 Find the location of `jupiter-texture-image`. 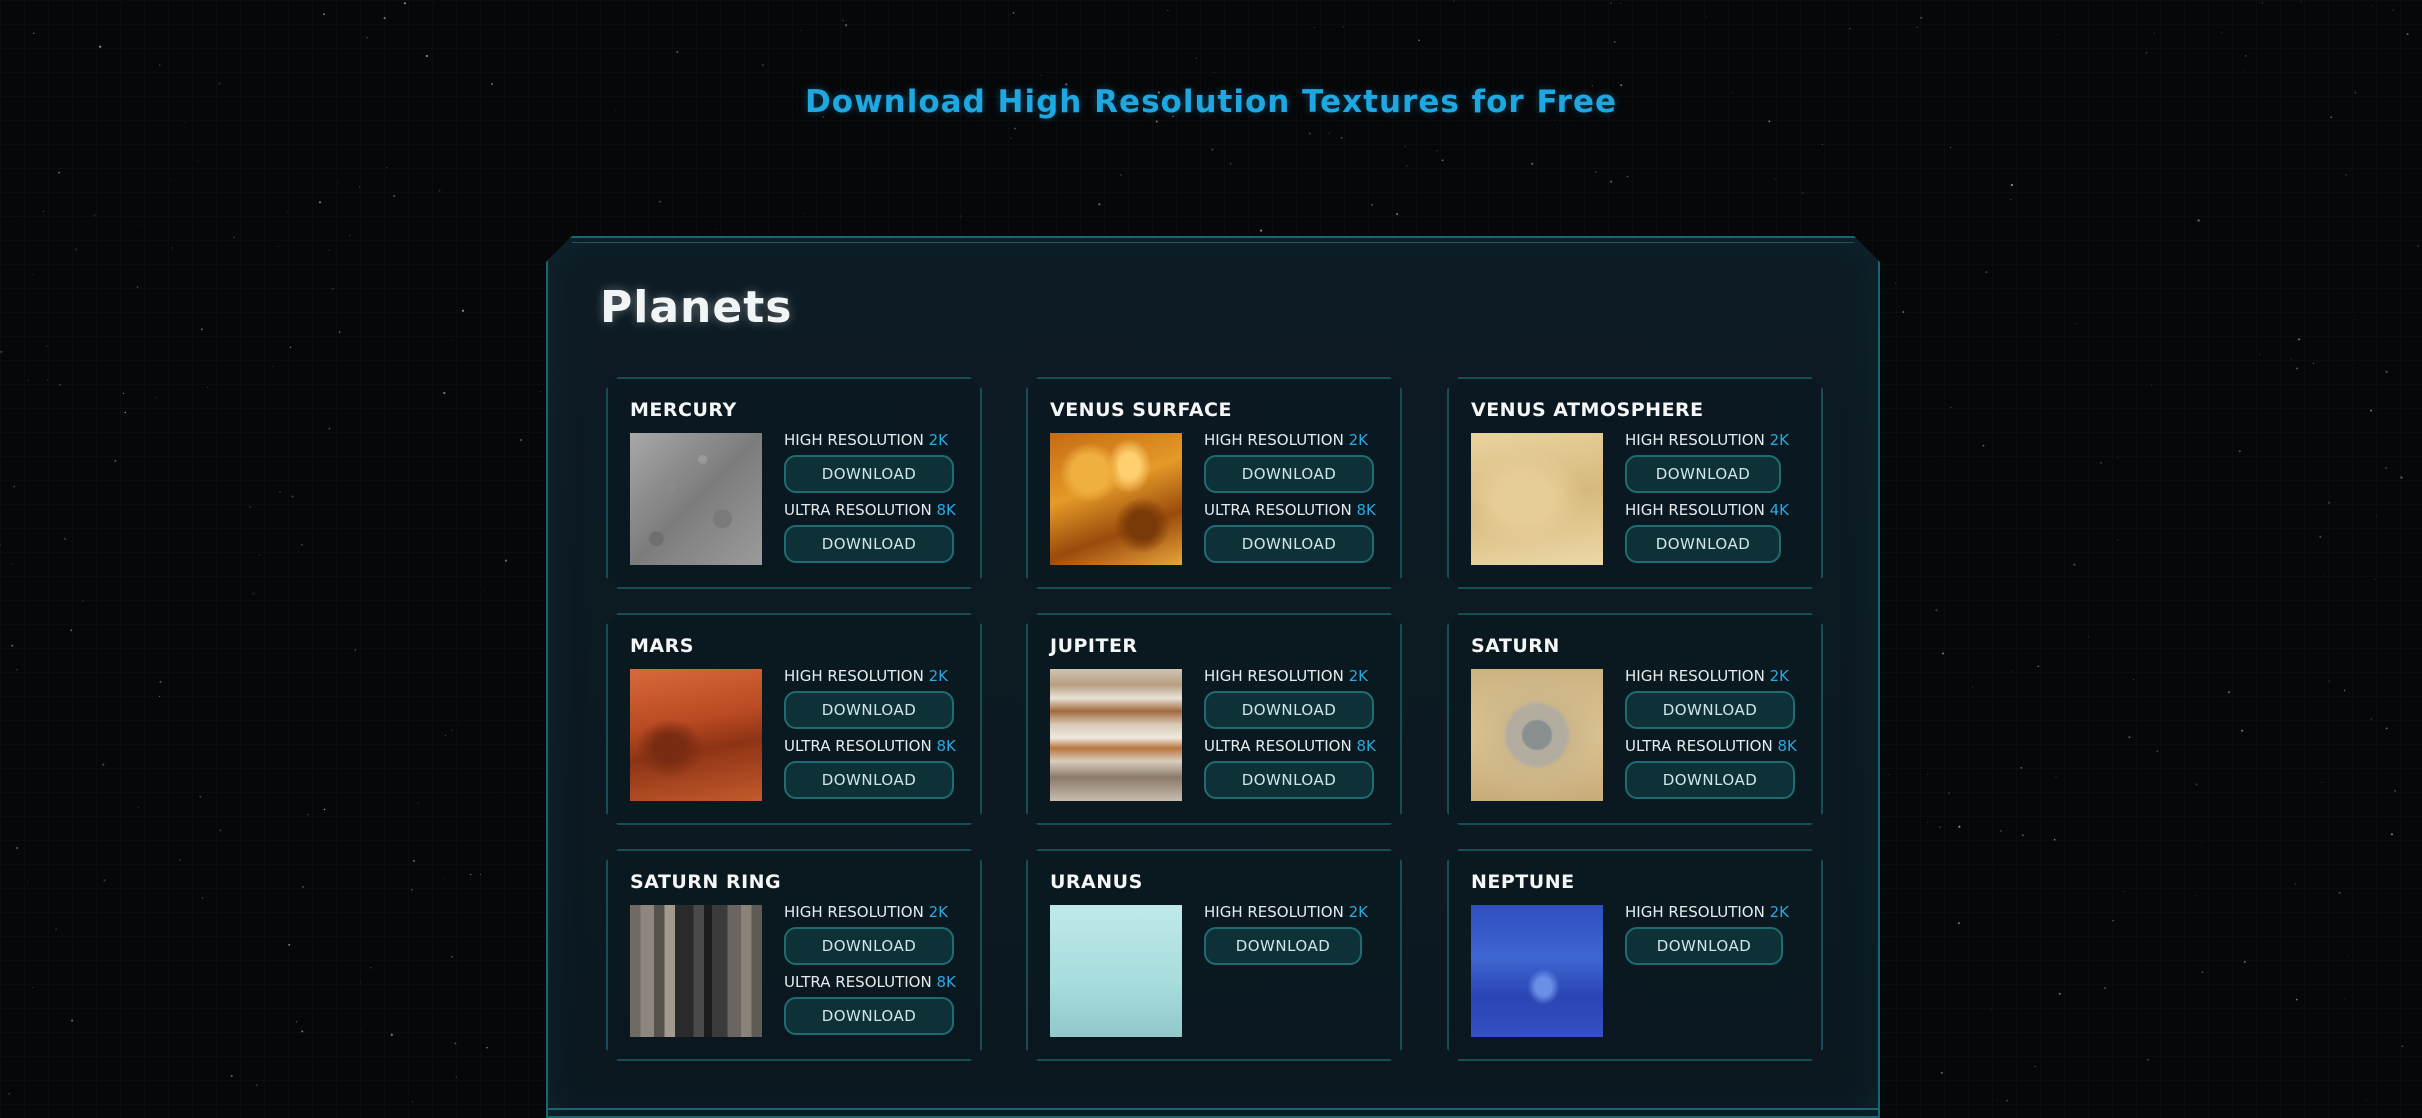

jupiter-texture-image is located at coordinates (1116, 735).